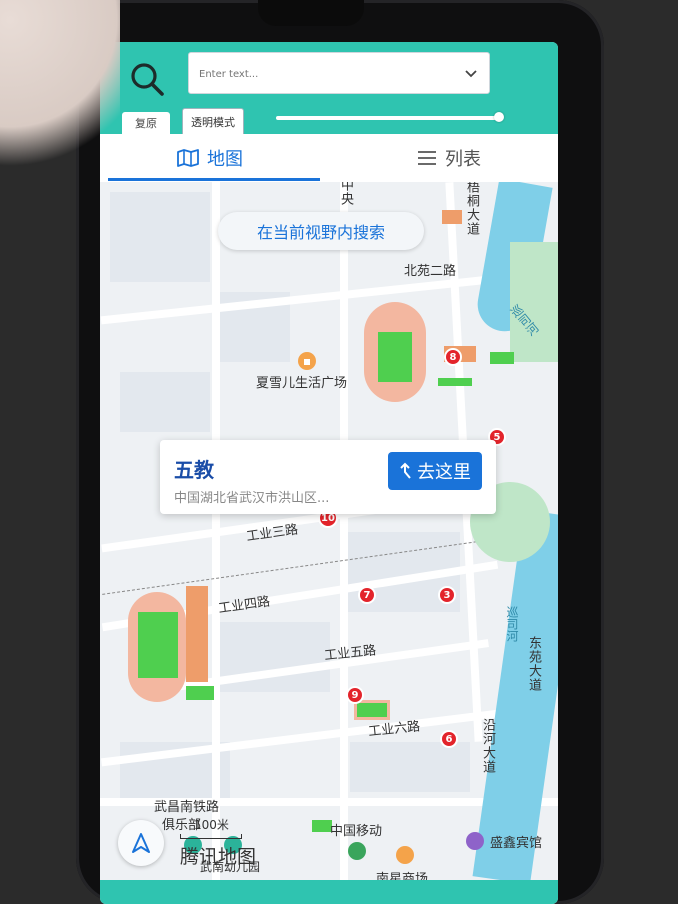  I want to click on tab-list: 列表, so click(449, 158).